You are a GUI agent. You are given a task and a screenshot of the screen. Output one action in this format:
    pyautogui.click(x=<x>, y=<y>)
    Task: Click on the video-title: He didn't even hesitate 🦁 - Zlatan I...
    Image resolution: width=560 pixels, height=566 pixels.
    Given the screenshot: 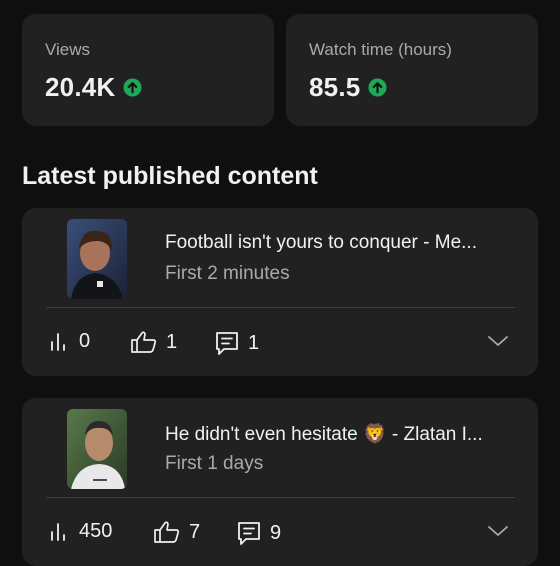 What is the action you would take?
    pyautogui.click(x=340, y=434)
    